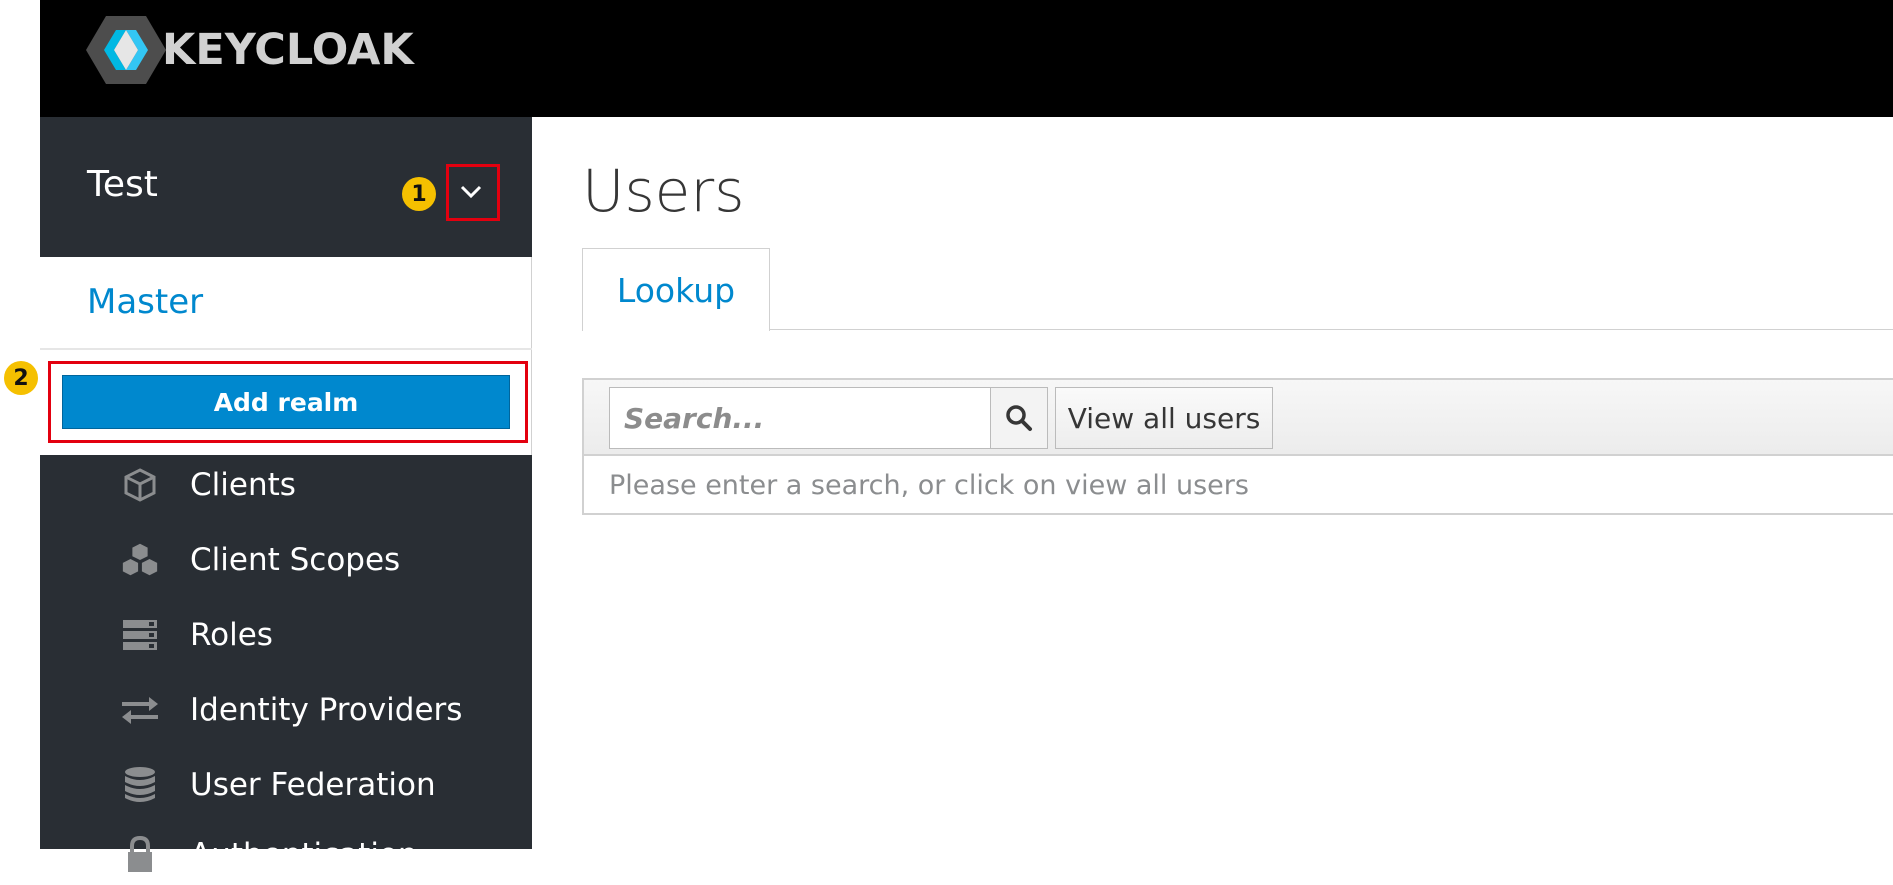 This screenshot has height=885, width=1893. I want to click on search-button, so click(1019, 418).